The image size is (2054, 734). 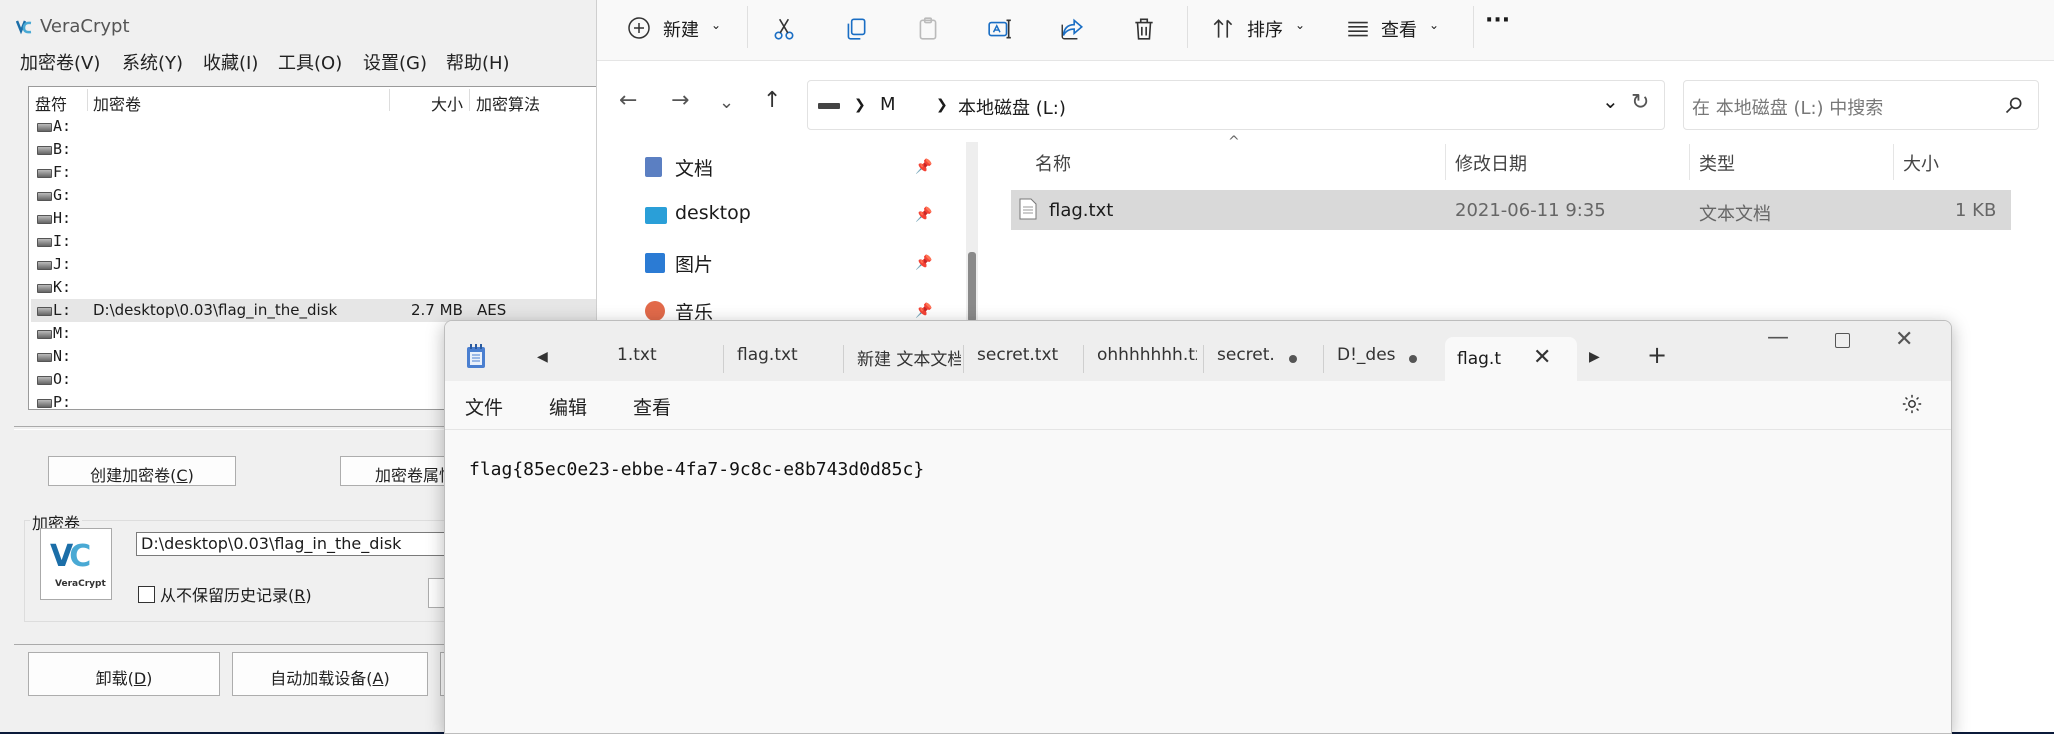 I want to click on nav-label: 图片, so click(x=694, y=265).